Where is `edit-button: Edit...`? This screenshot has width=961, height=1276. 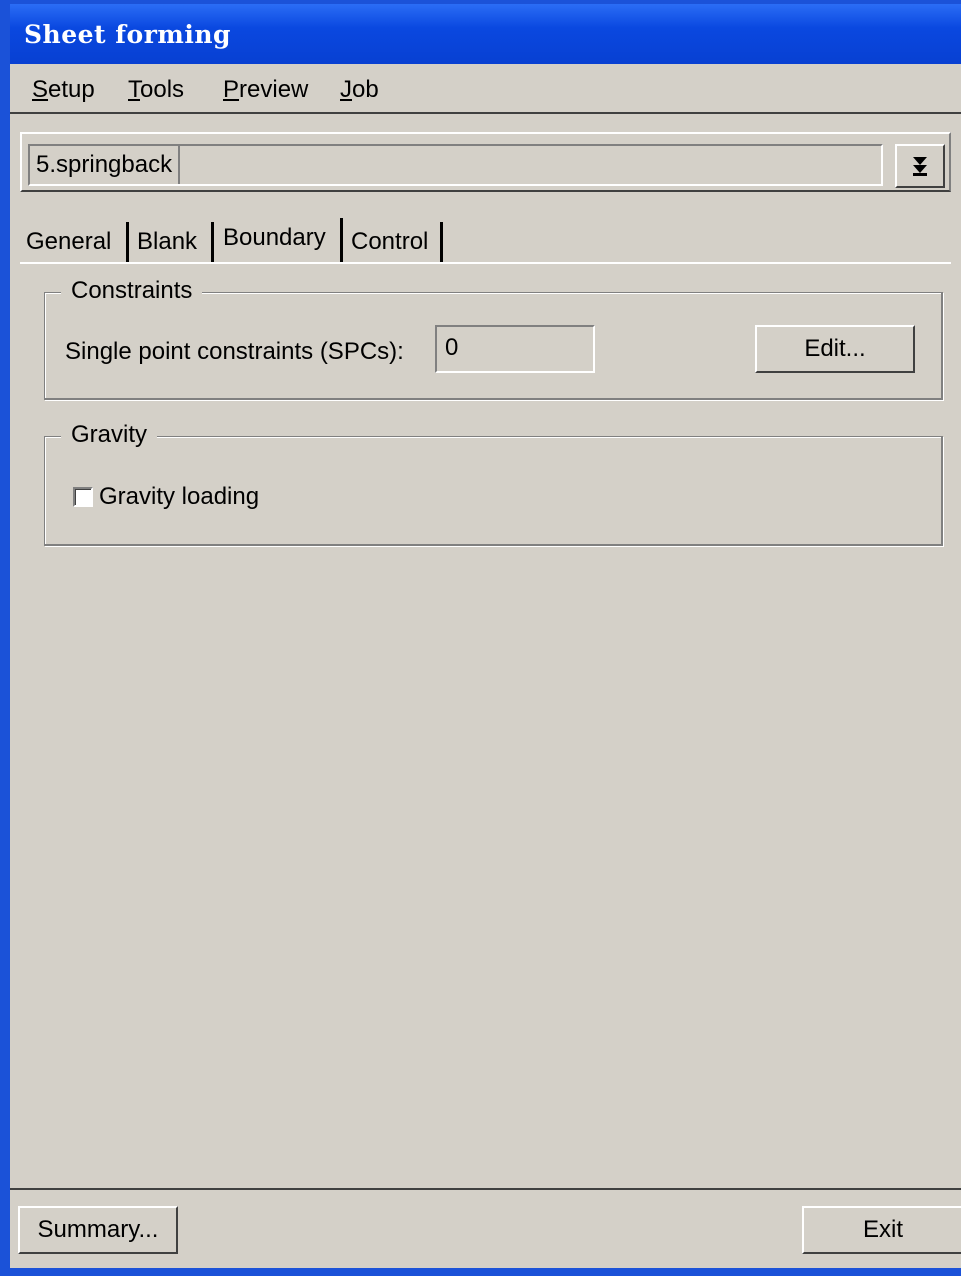 edit-button: Edit... is located at coordinates (835, 349).